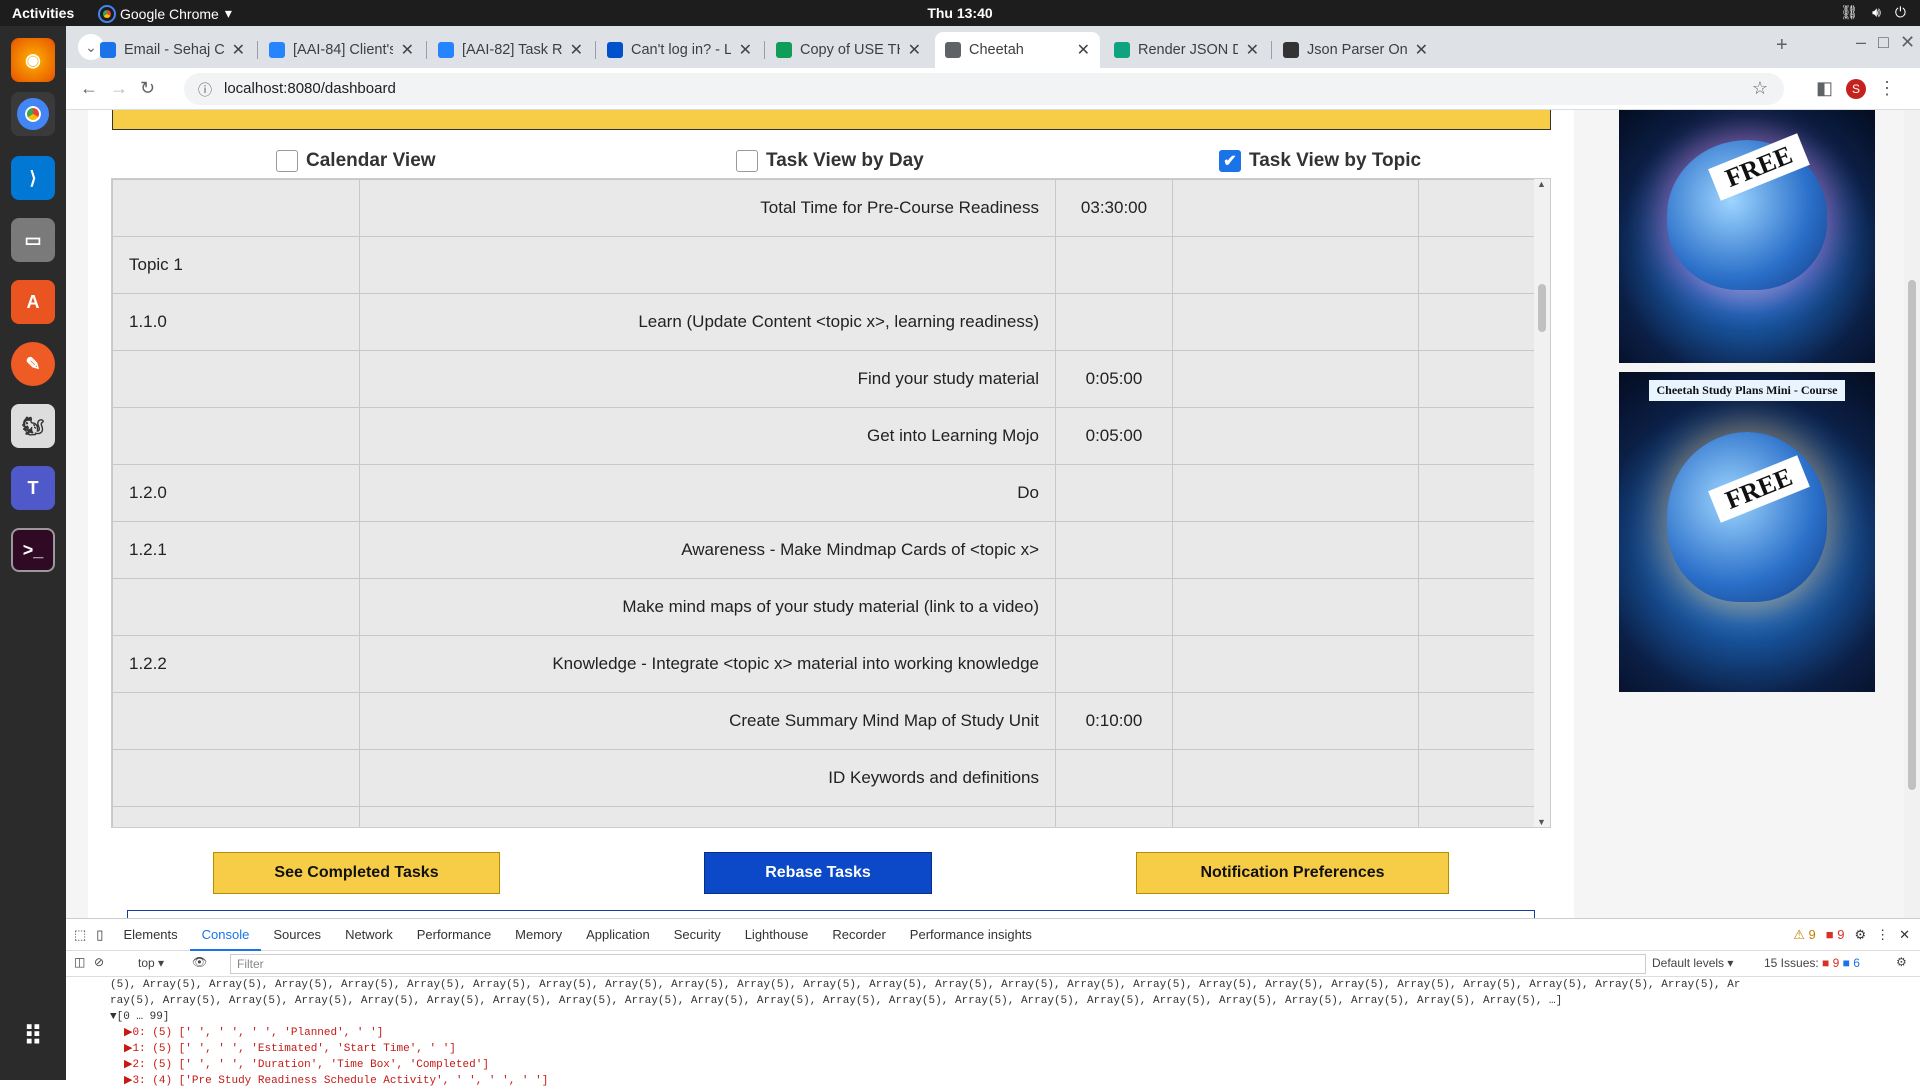 The image size is (1920, 1089). I want to click on browser-tab: Cheetah ✕, so click(1017, 50).